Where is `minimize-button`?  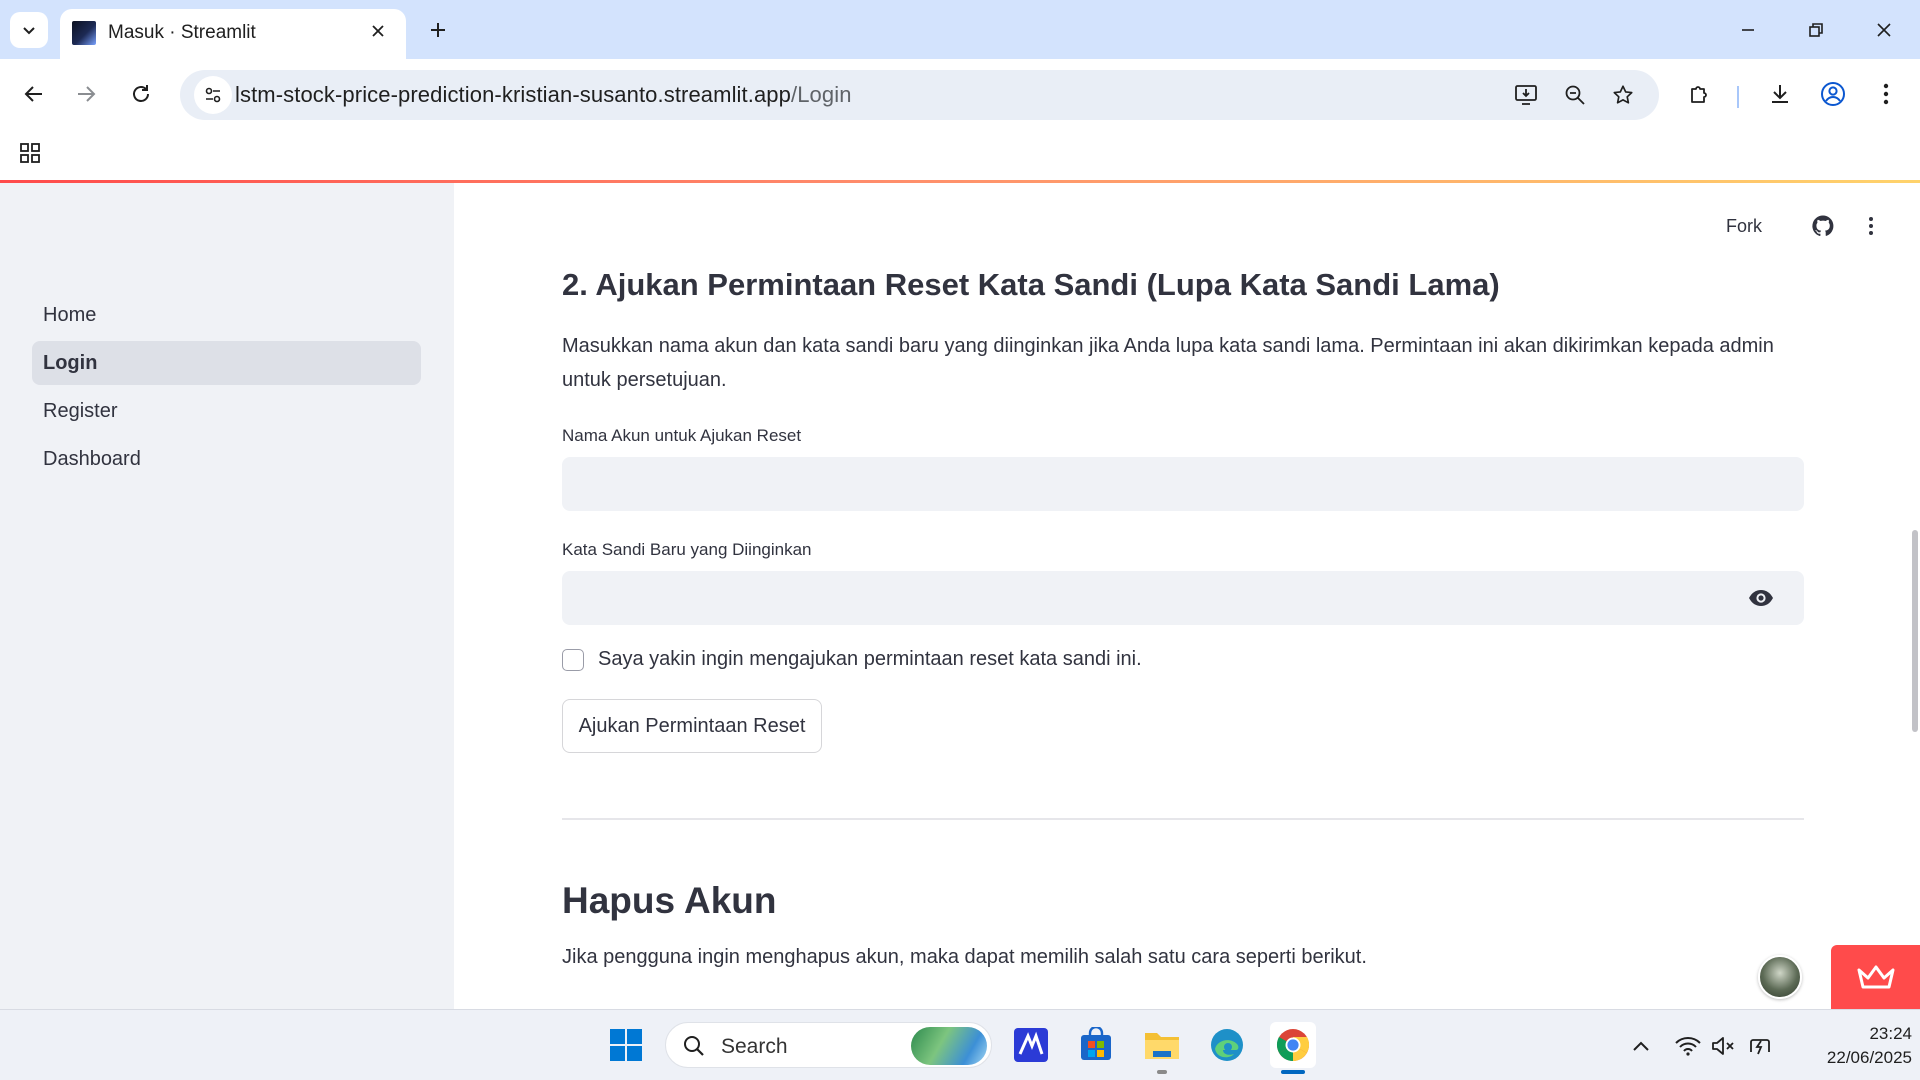 minimize-button is located at coordinates (1748, 30).